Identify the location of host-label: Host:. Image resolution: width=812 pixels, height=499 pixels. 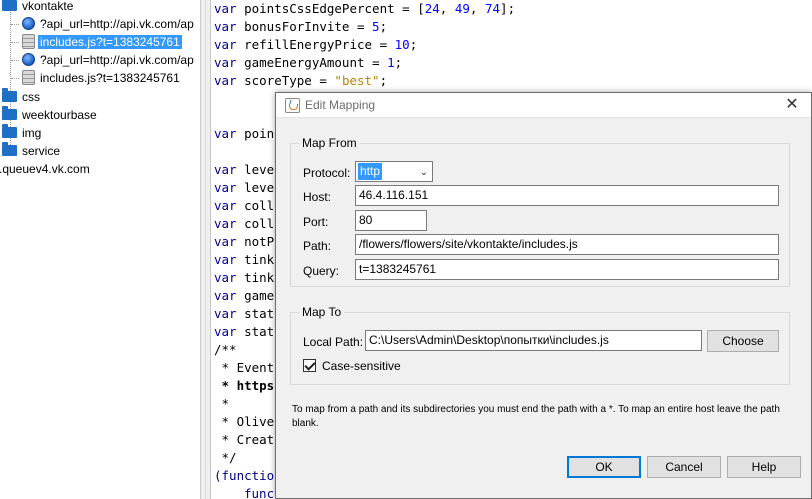
(317, 197).